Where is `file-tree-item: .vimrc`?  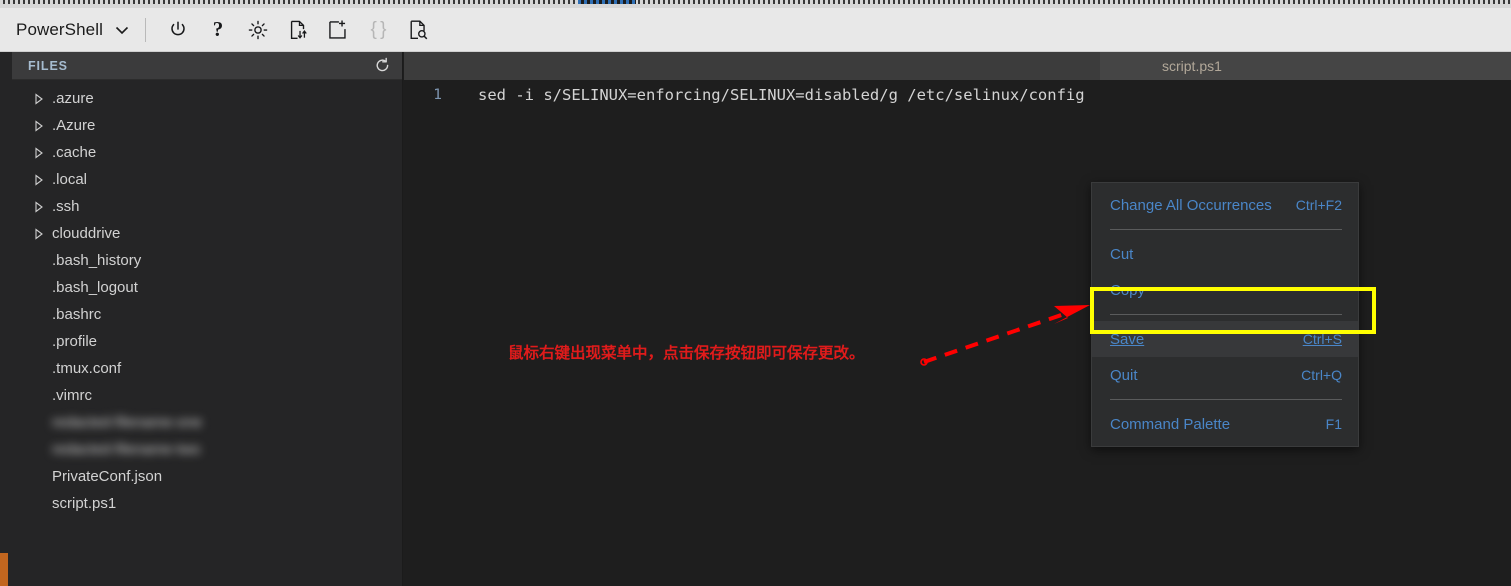 file-tree-item: .vimrc is located at coordinates (207, 395).